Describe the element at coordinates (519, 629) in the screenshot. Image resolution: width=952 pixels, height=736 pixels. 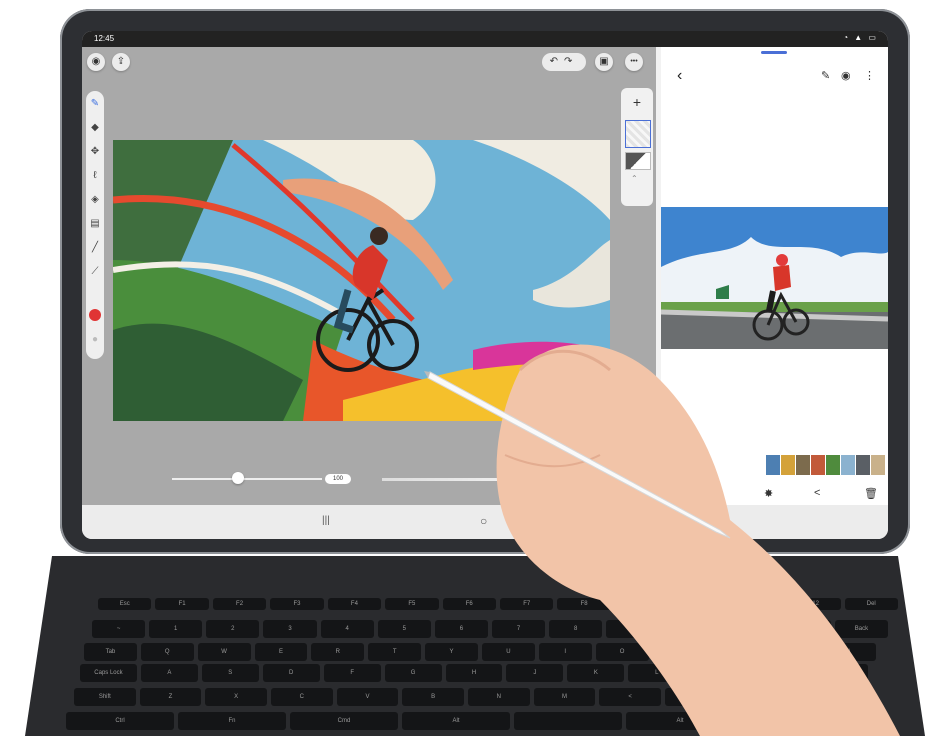
I see `key-7: 7` at that location.